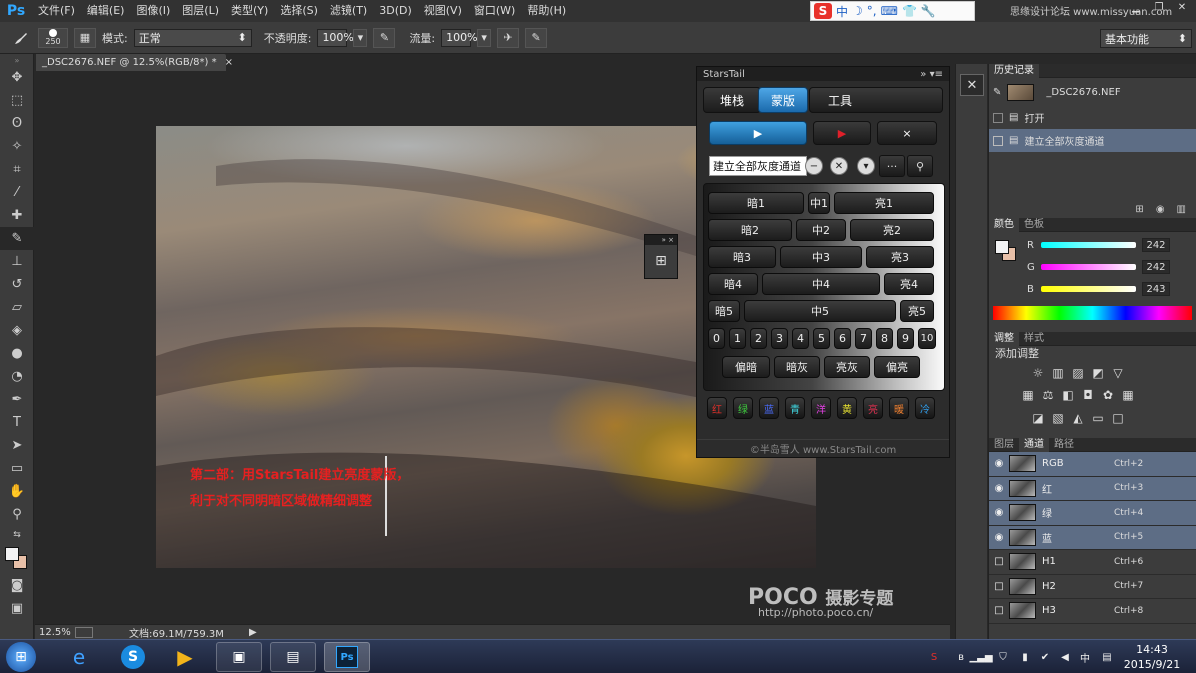 The image size is (1196, 673). I want to click on punctuation-icon: °,, so click(872, 11).